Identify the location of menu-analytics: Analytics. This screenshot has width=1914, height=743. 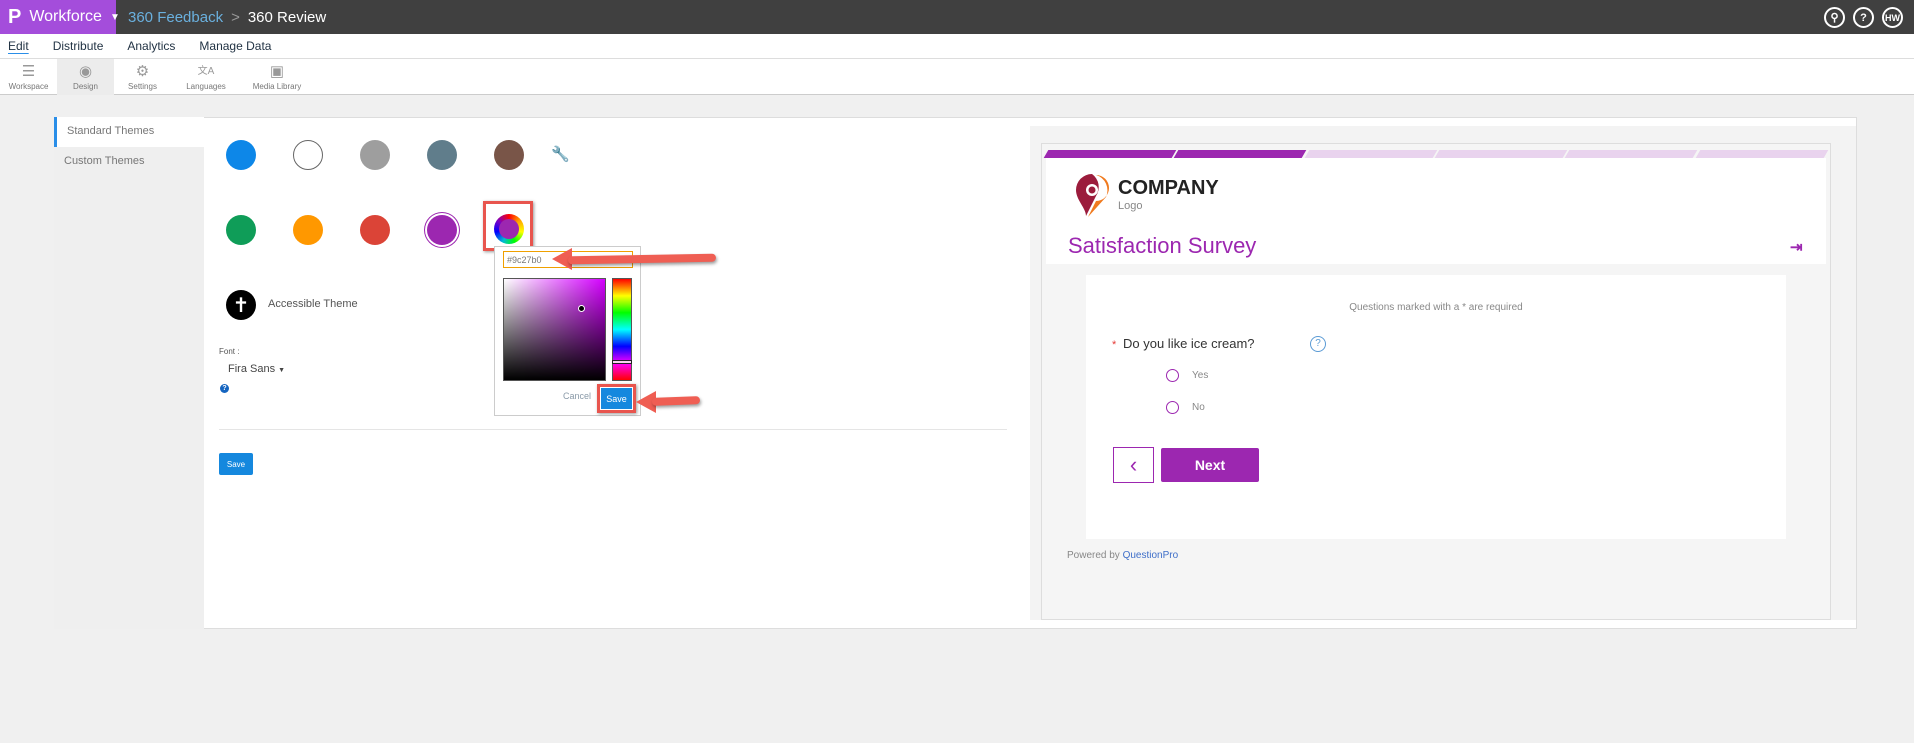
(151, 46).